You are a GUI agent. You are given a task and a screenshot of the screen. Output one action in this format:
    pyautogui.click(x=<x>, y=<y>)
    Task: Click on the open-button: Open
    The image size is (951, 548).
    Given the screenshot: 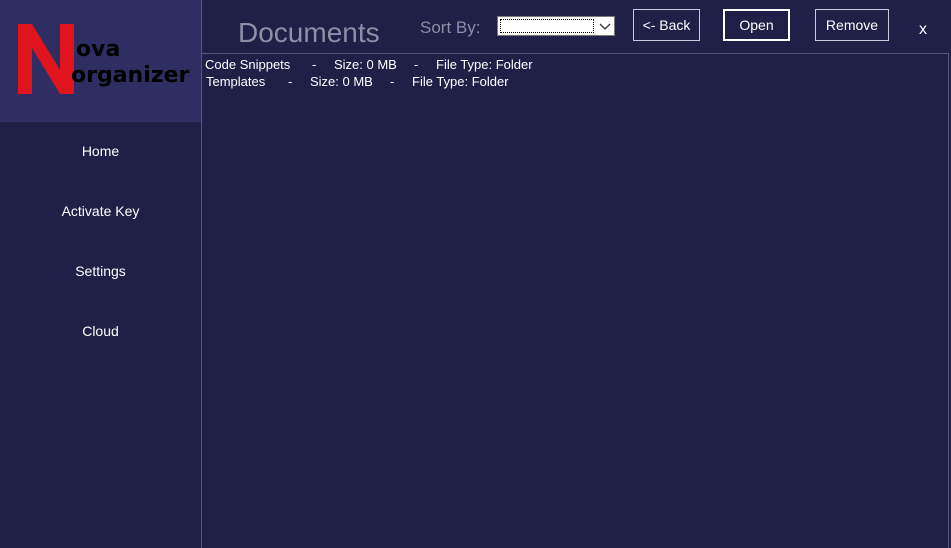 What is the action you would take?
    pyautogui.click(x=756, y=25)
    